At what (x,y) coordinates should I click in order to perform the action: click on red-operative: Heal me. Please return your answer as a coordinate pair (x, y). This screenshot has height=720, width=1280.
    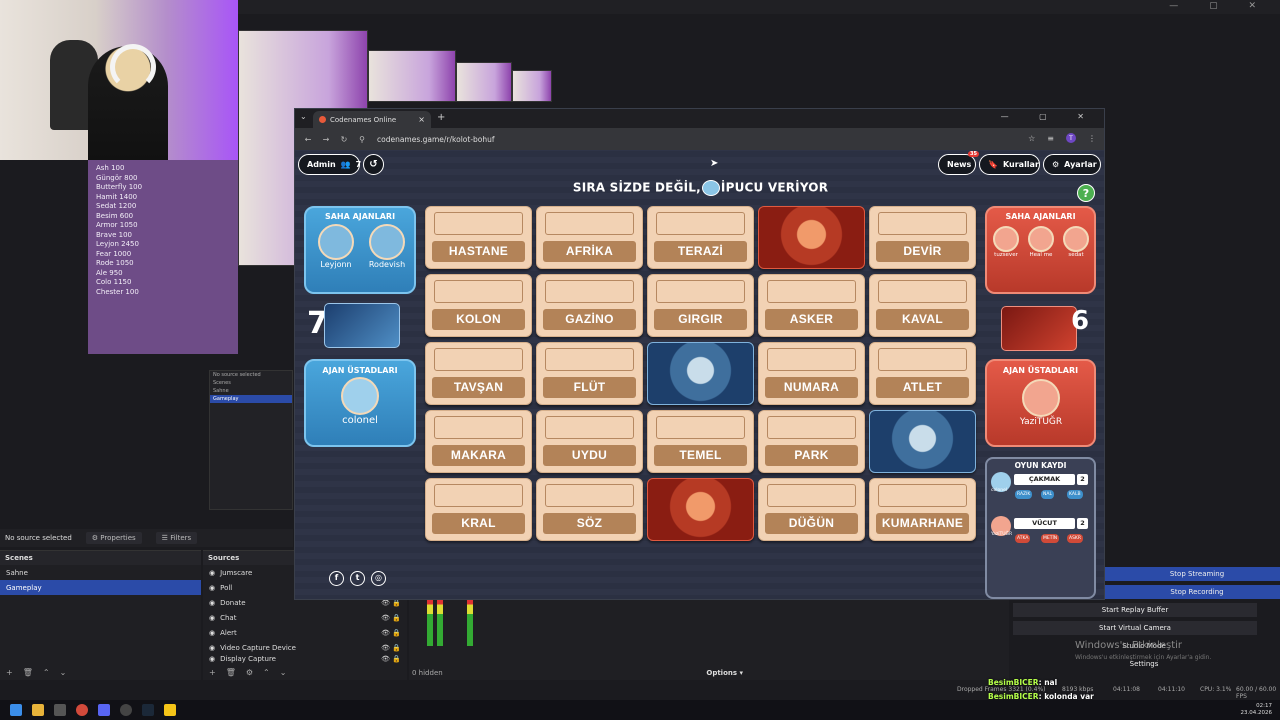
    Looking at the image, I should click on (1041, 242).